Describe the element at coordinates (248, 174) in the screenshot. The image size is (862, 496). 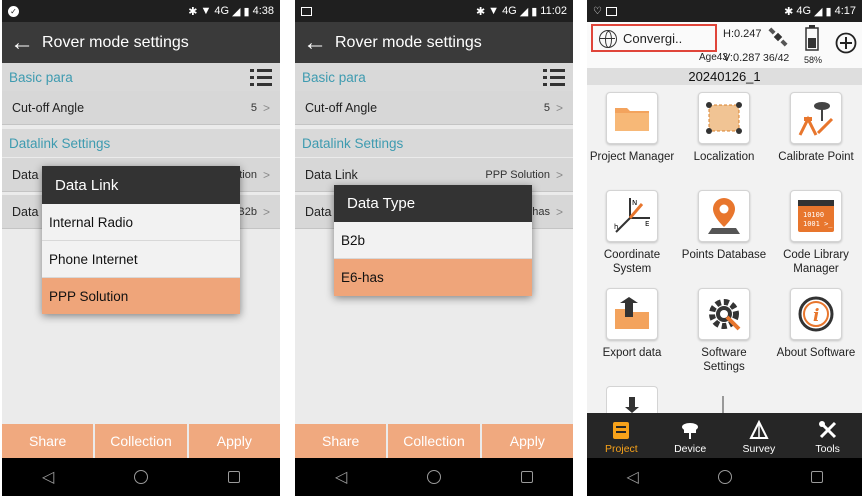
I see `row-value: tion` at that location.